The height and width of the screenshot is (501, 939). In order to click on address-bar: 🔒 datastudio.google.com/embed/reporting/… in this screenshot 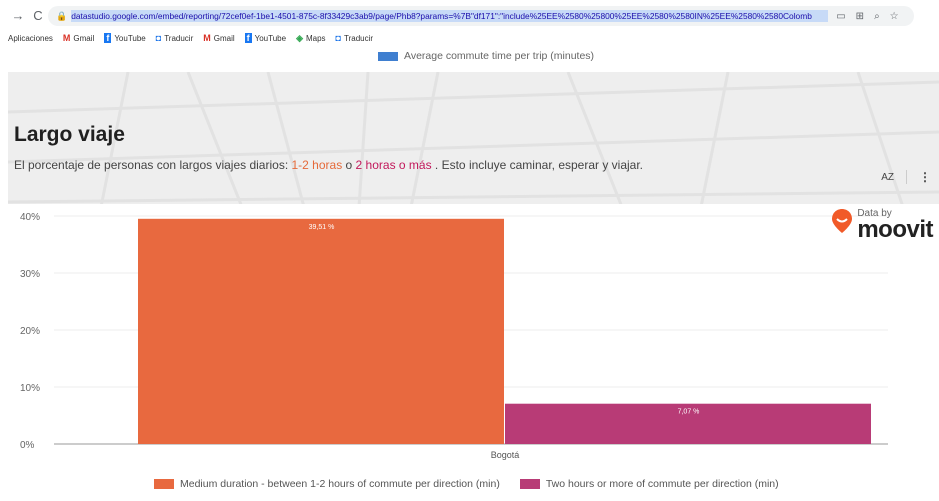, I will do `click(481, 16)`.